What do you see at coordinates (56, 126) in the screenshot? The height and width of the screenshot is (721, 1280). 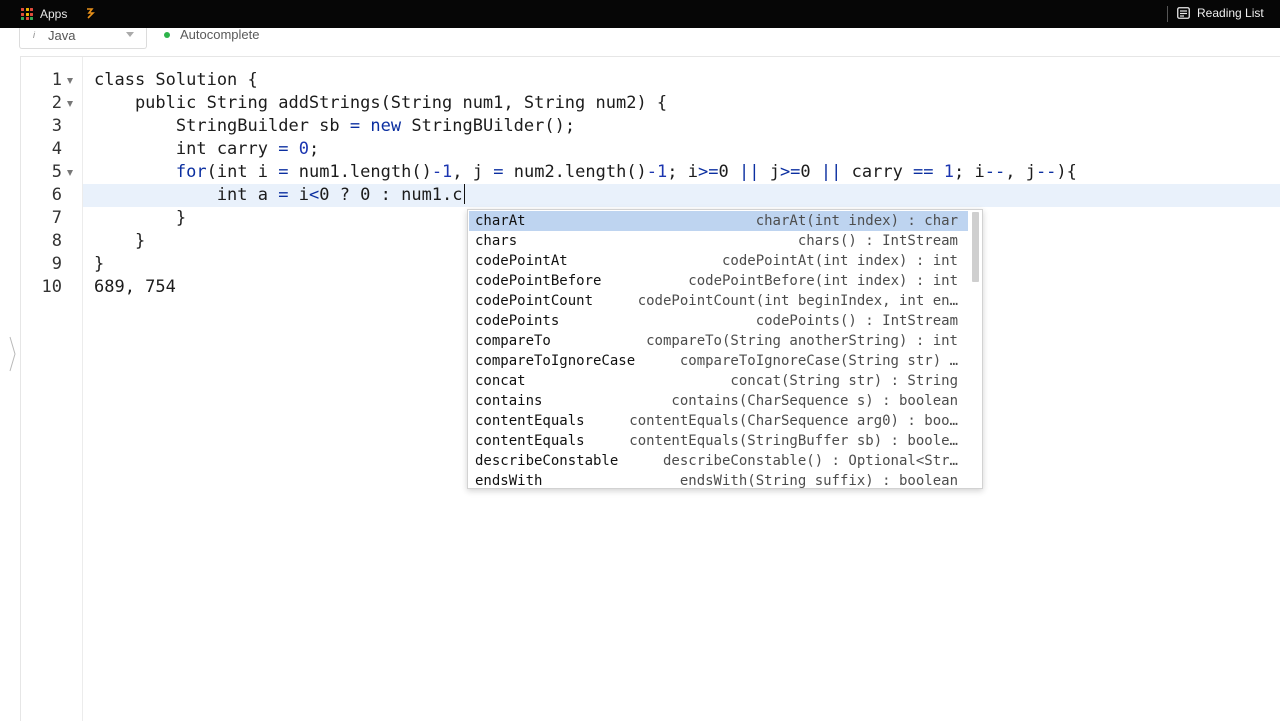 I see `line-number: 3` at bounding box center [56, 126].